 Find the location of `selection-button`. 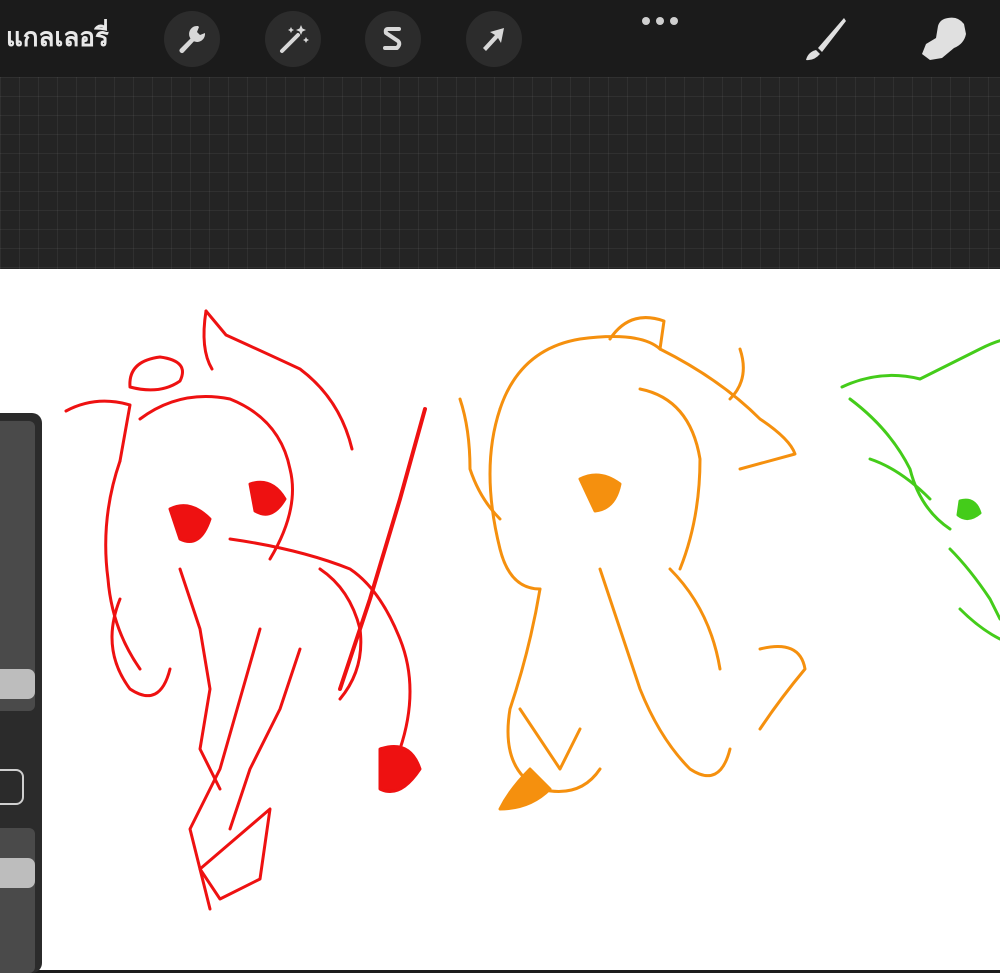

selection-button is located at coordinates (393, 39).